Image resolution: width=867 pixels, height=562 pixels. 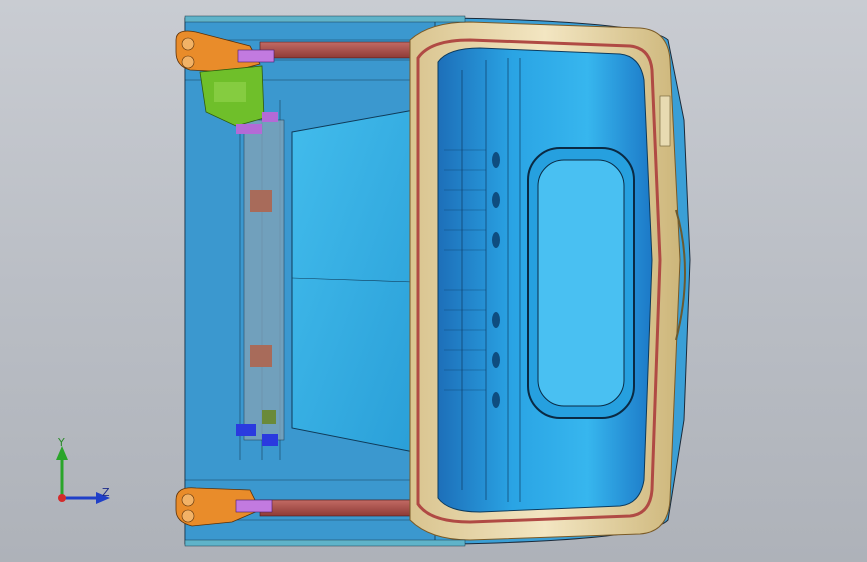 I want to click on rear-window-opening, so click(x=581, y=283).